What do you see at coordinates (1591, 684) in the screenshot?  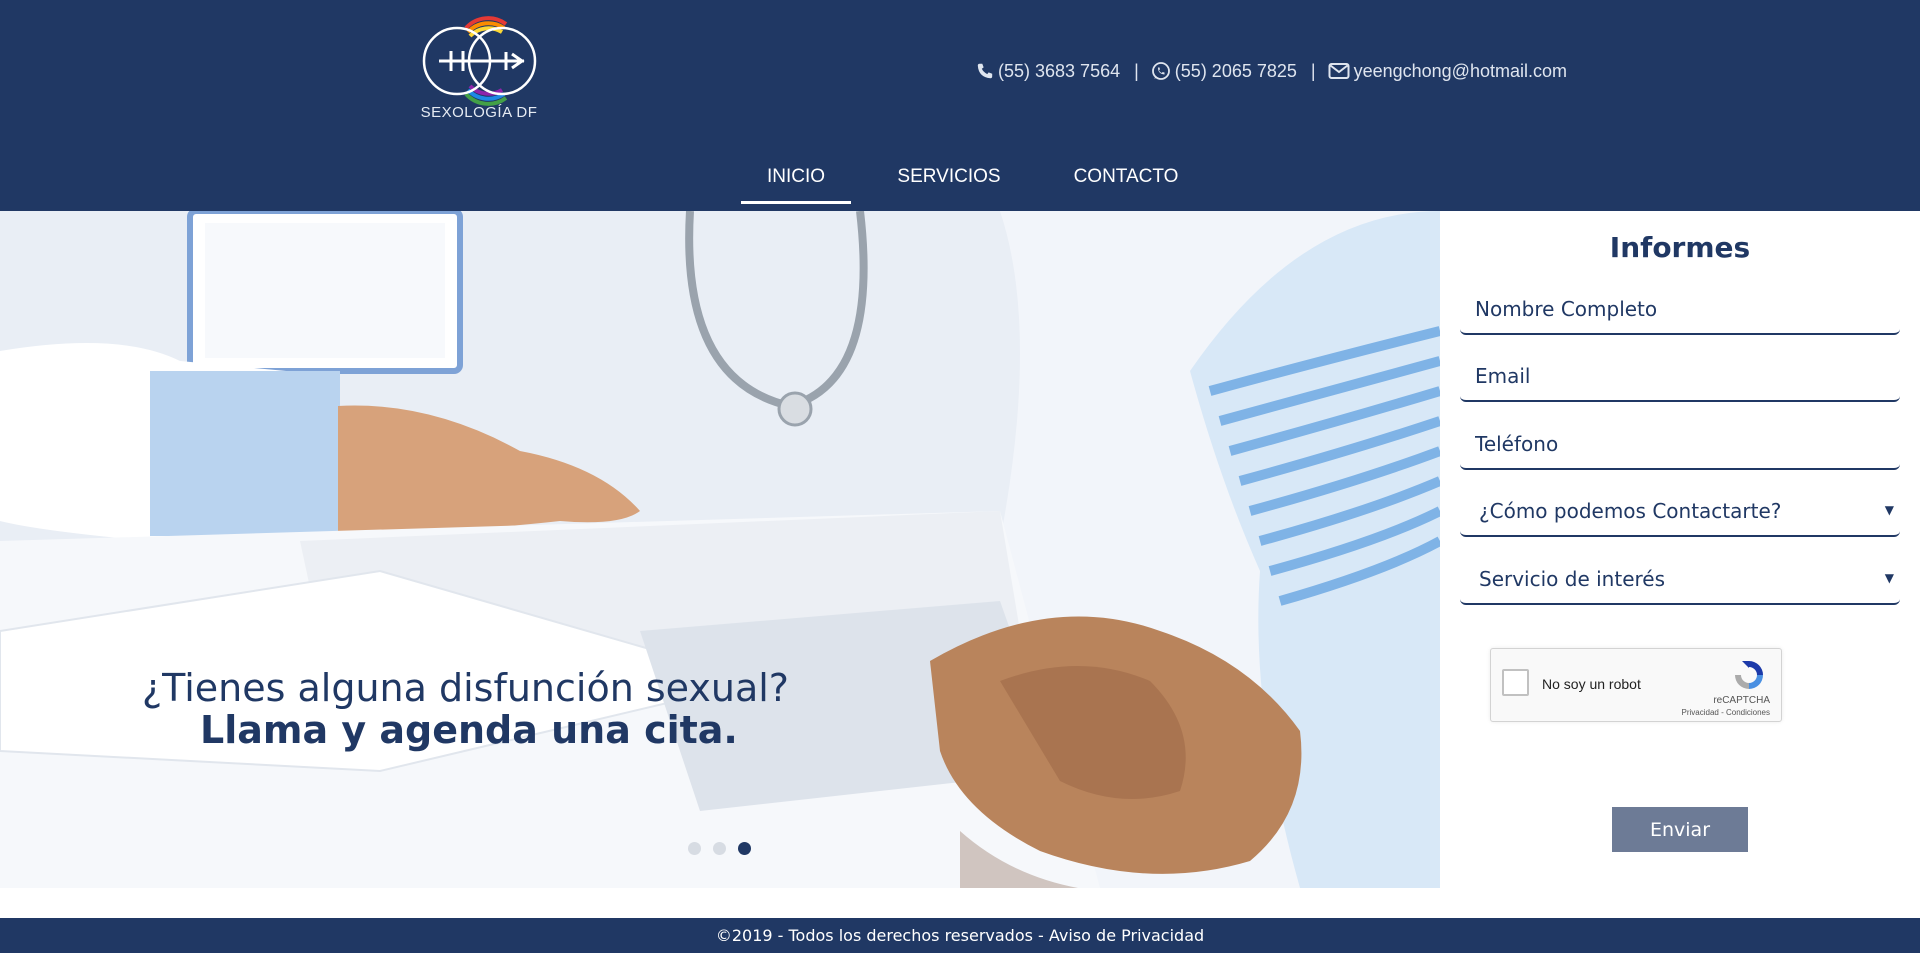 I see `recaptcha-label: No soy un robot` at bounding box center [1591, 684].